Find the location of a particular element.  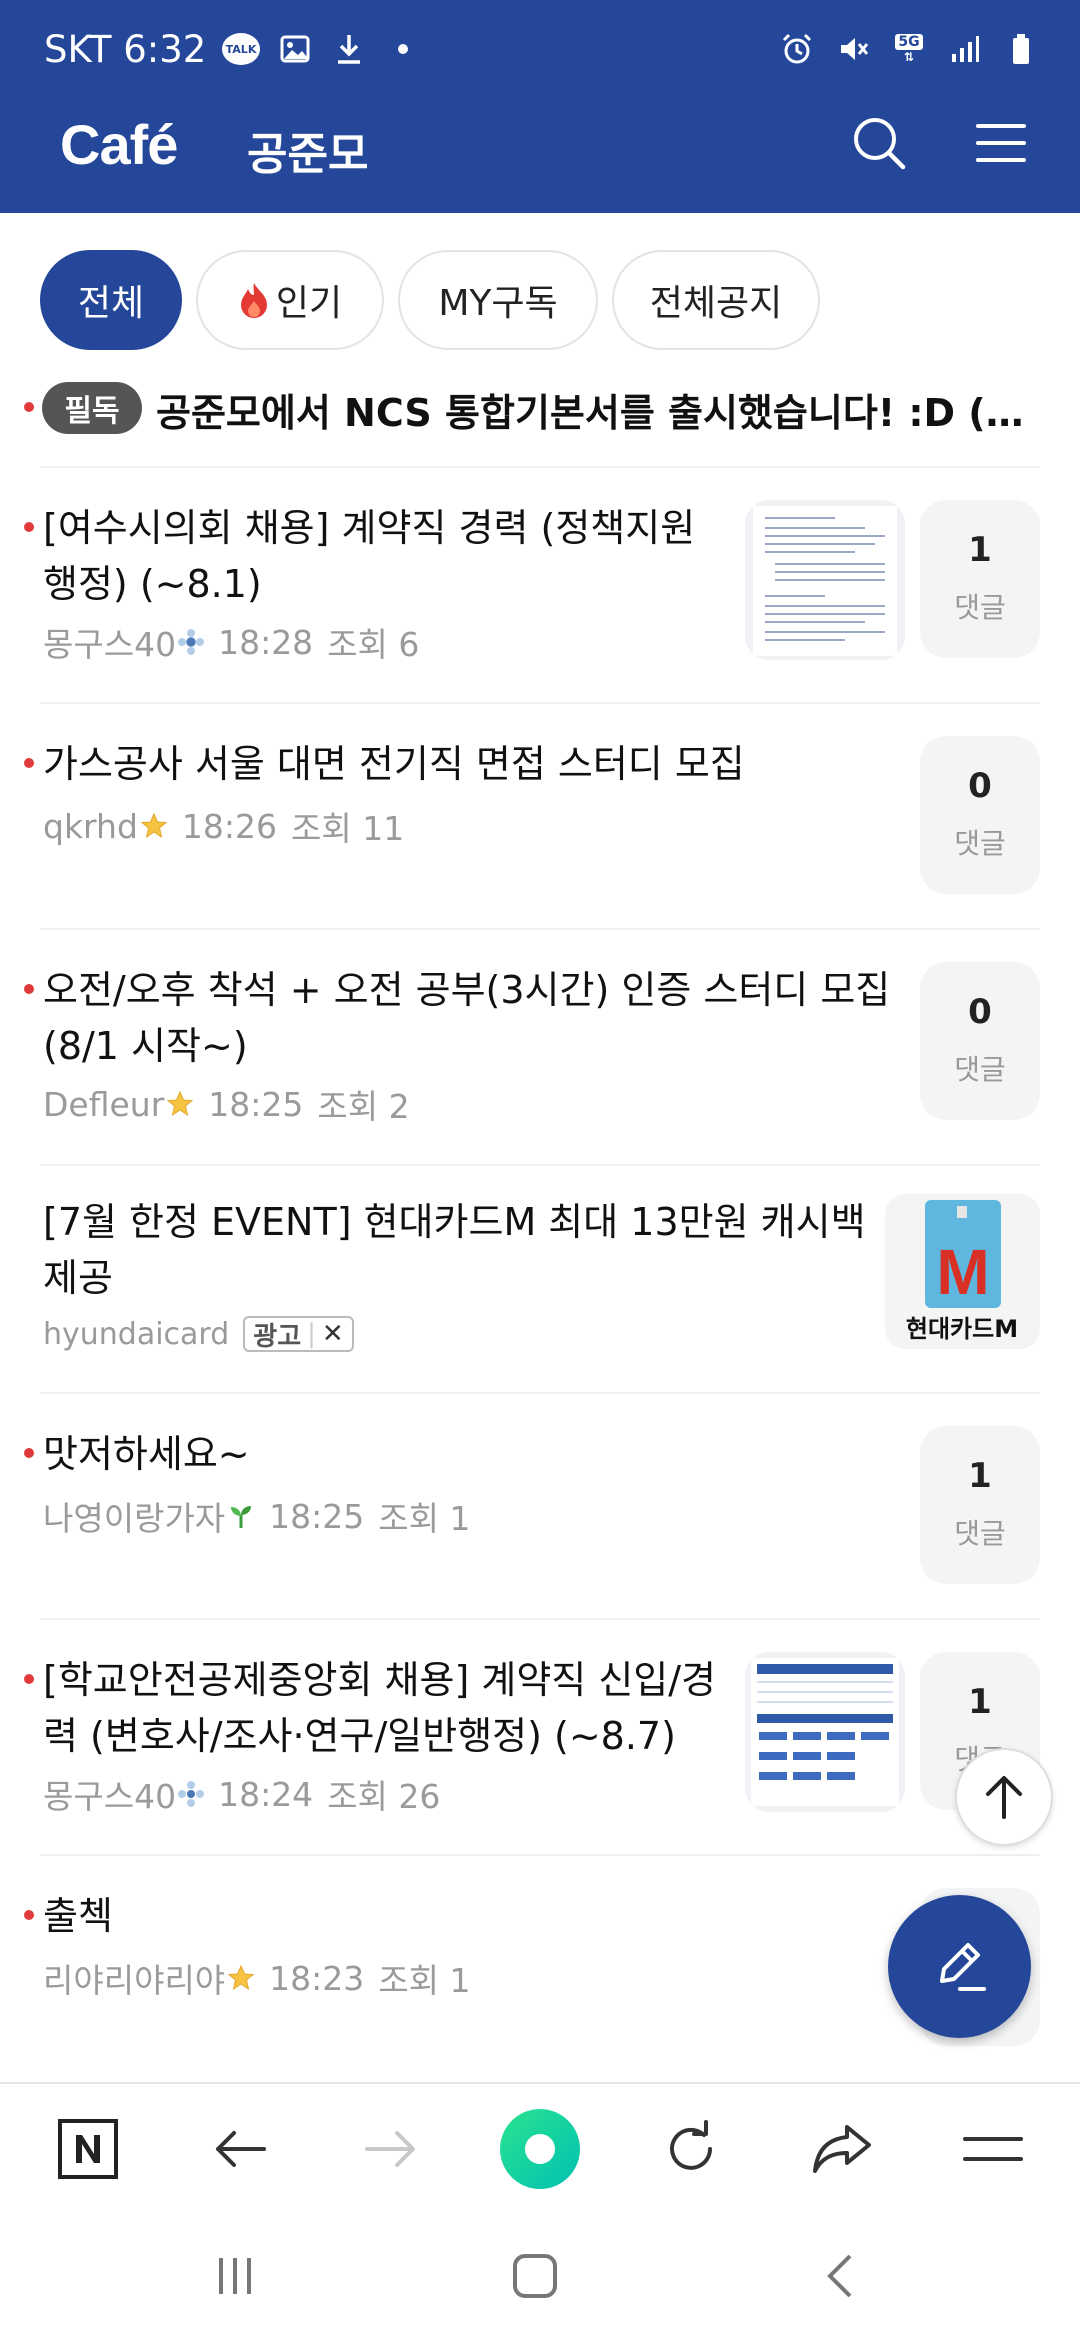

browser-menu-icon is located at coordinates (993, 2149).